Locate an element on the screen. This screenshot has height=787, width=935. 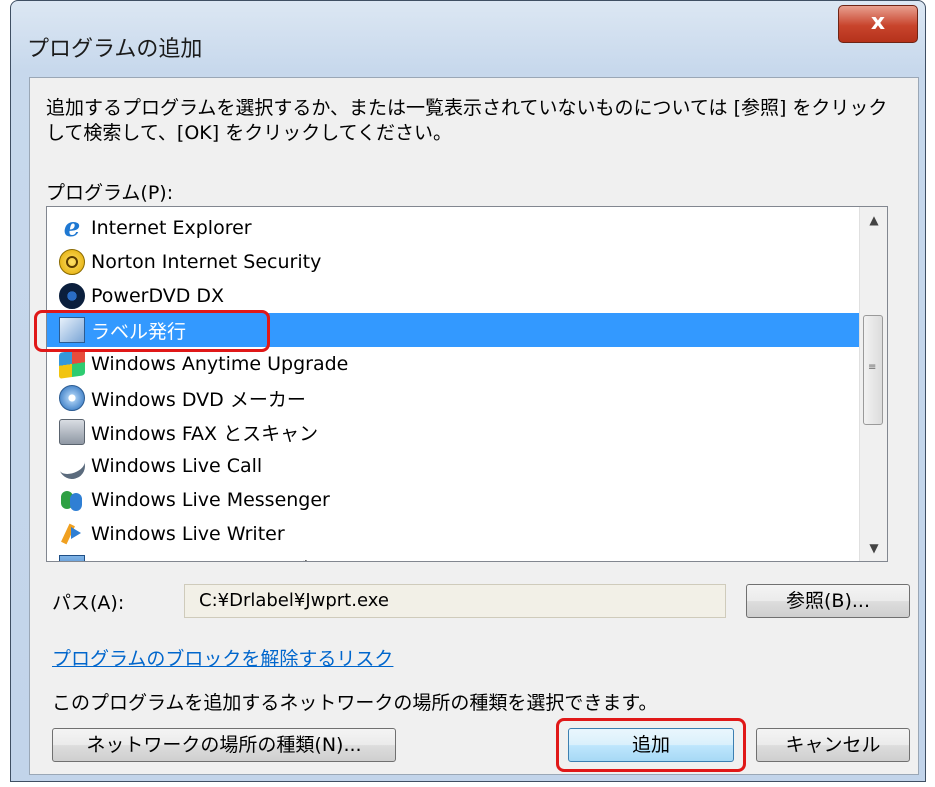
vertical-scrollbar: ▲ ≡ ▼ is located at coordinates (873, 384).